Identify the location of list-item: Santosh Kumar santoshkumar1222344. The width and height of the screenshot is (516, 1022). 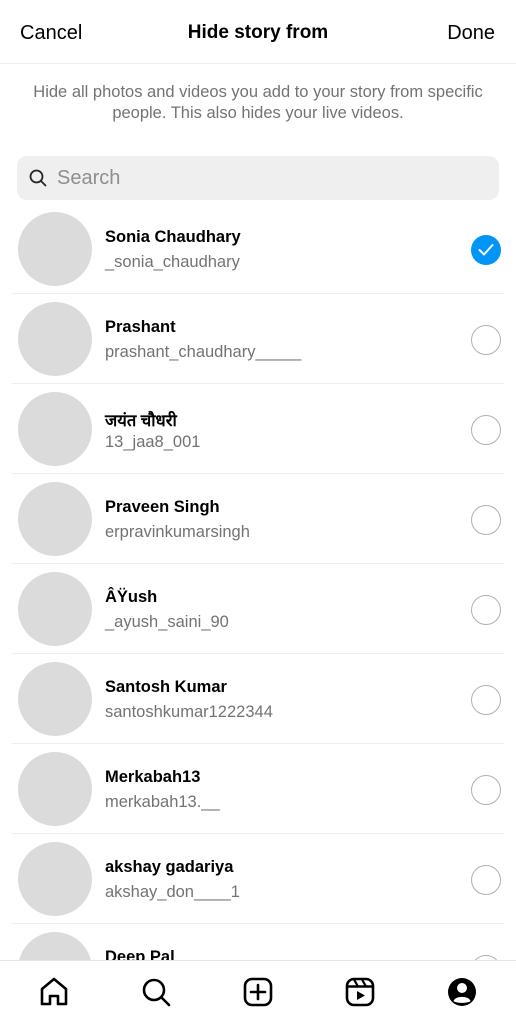
(258, 699).